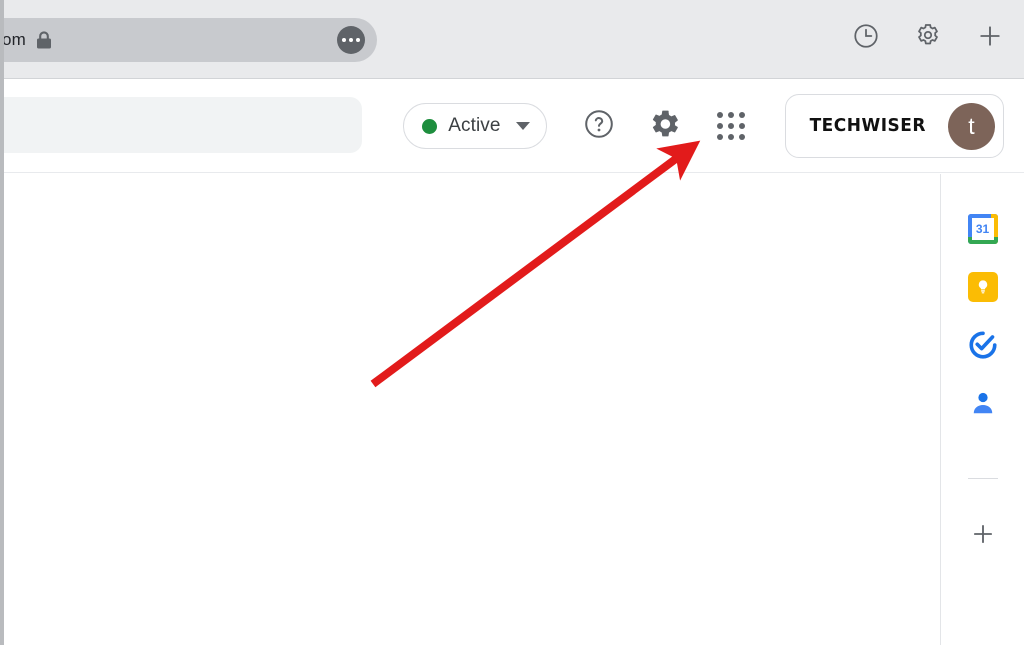  I want to click on browser-toolbar: om, so click(512, 39).